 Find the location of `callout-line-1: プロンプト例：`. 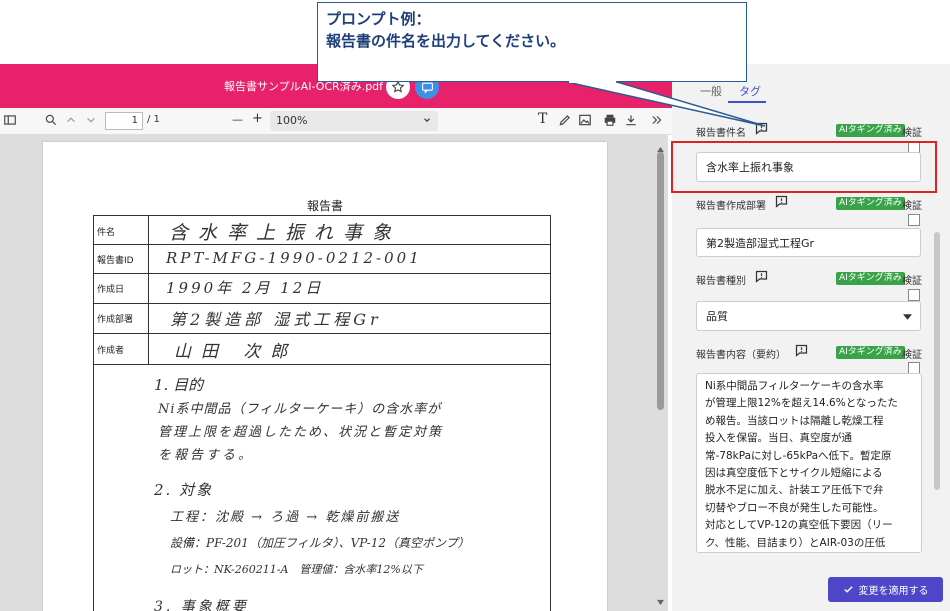

callout-line-1: プロンプト例： is located at coordinates (378, 19).